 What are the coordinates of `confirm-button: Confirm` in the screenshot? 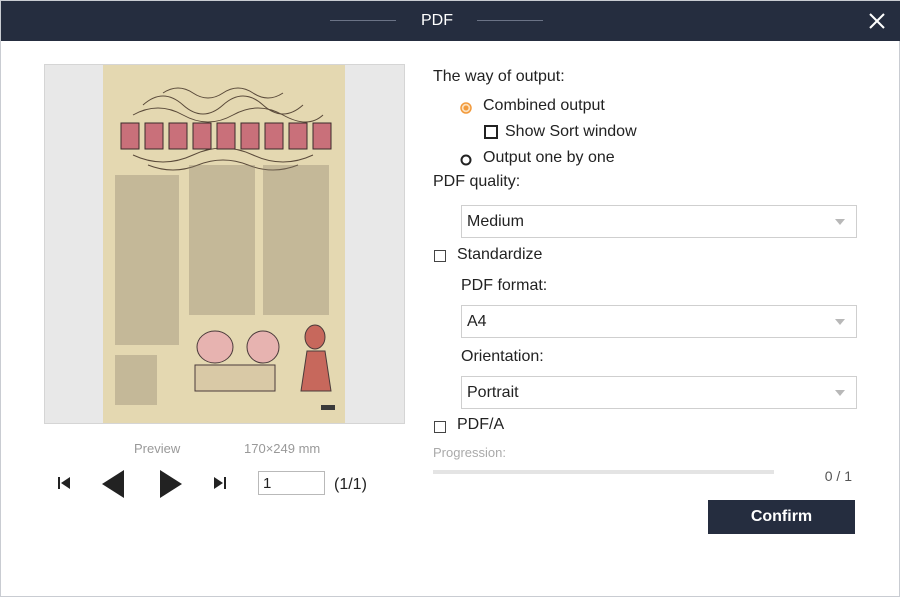 It's located at (781, 517).